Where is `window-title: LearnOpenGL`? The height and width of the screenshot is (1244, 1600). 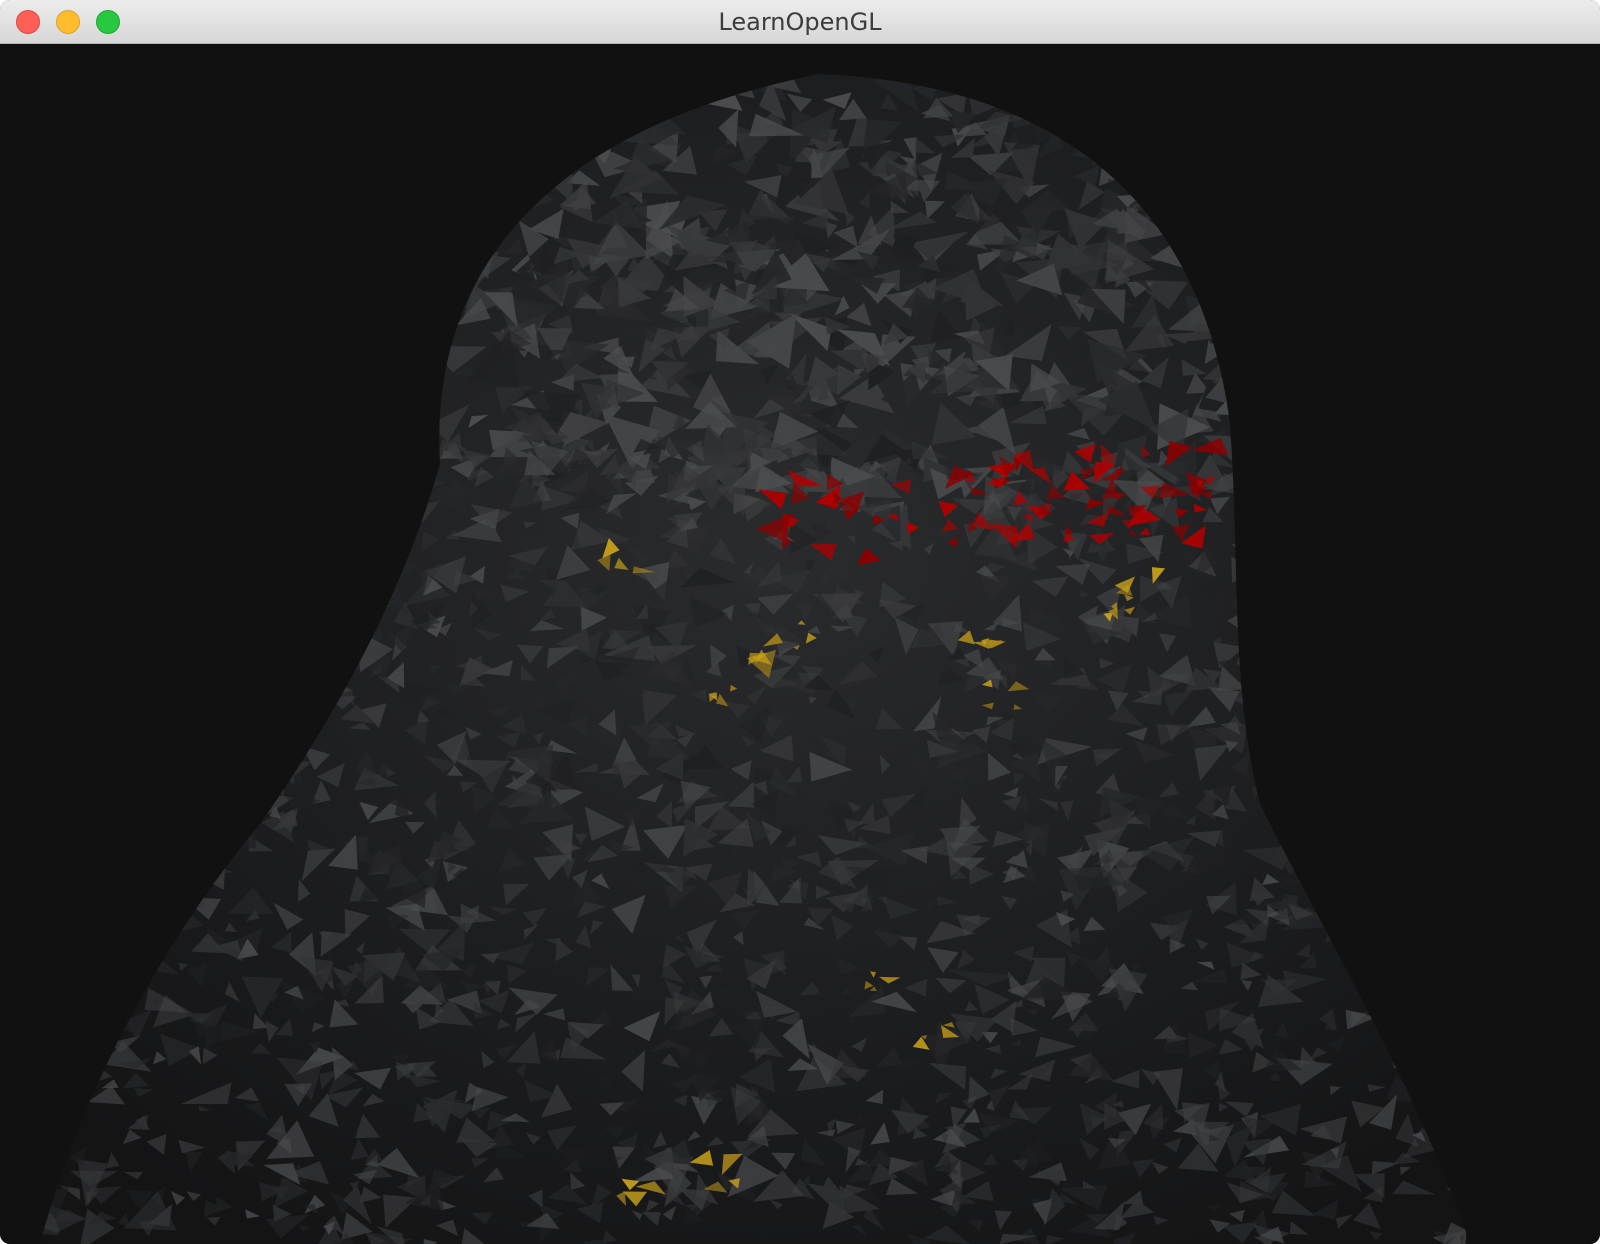
window-title: LearnOpenGL is located at coordinates (800, 22).